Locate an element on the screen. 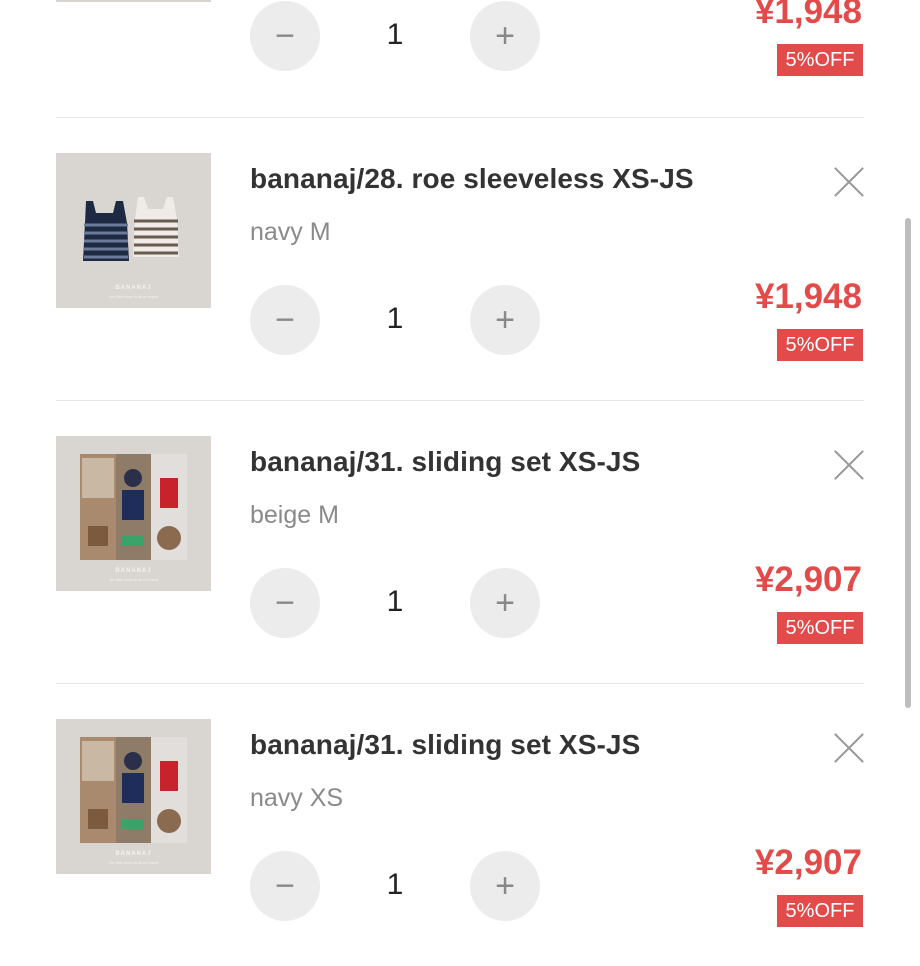  item-variant: beige M is located at coordinates (294, 515).